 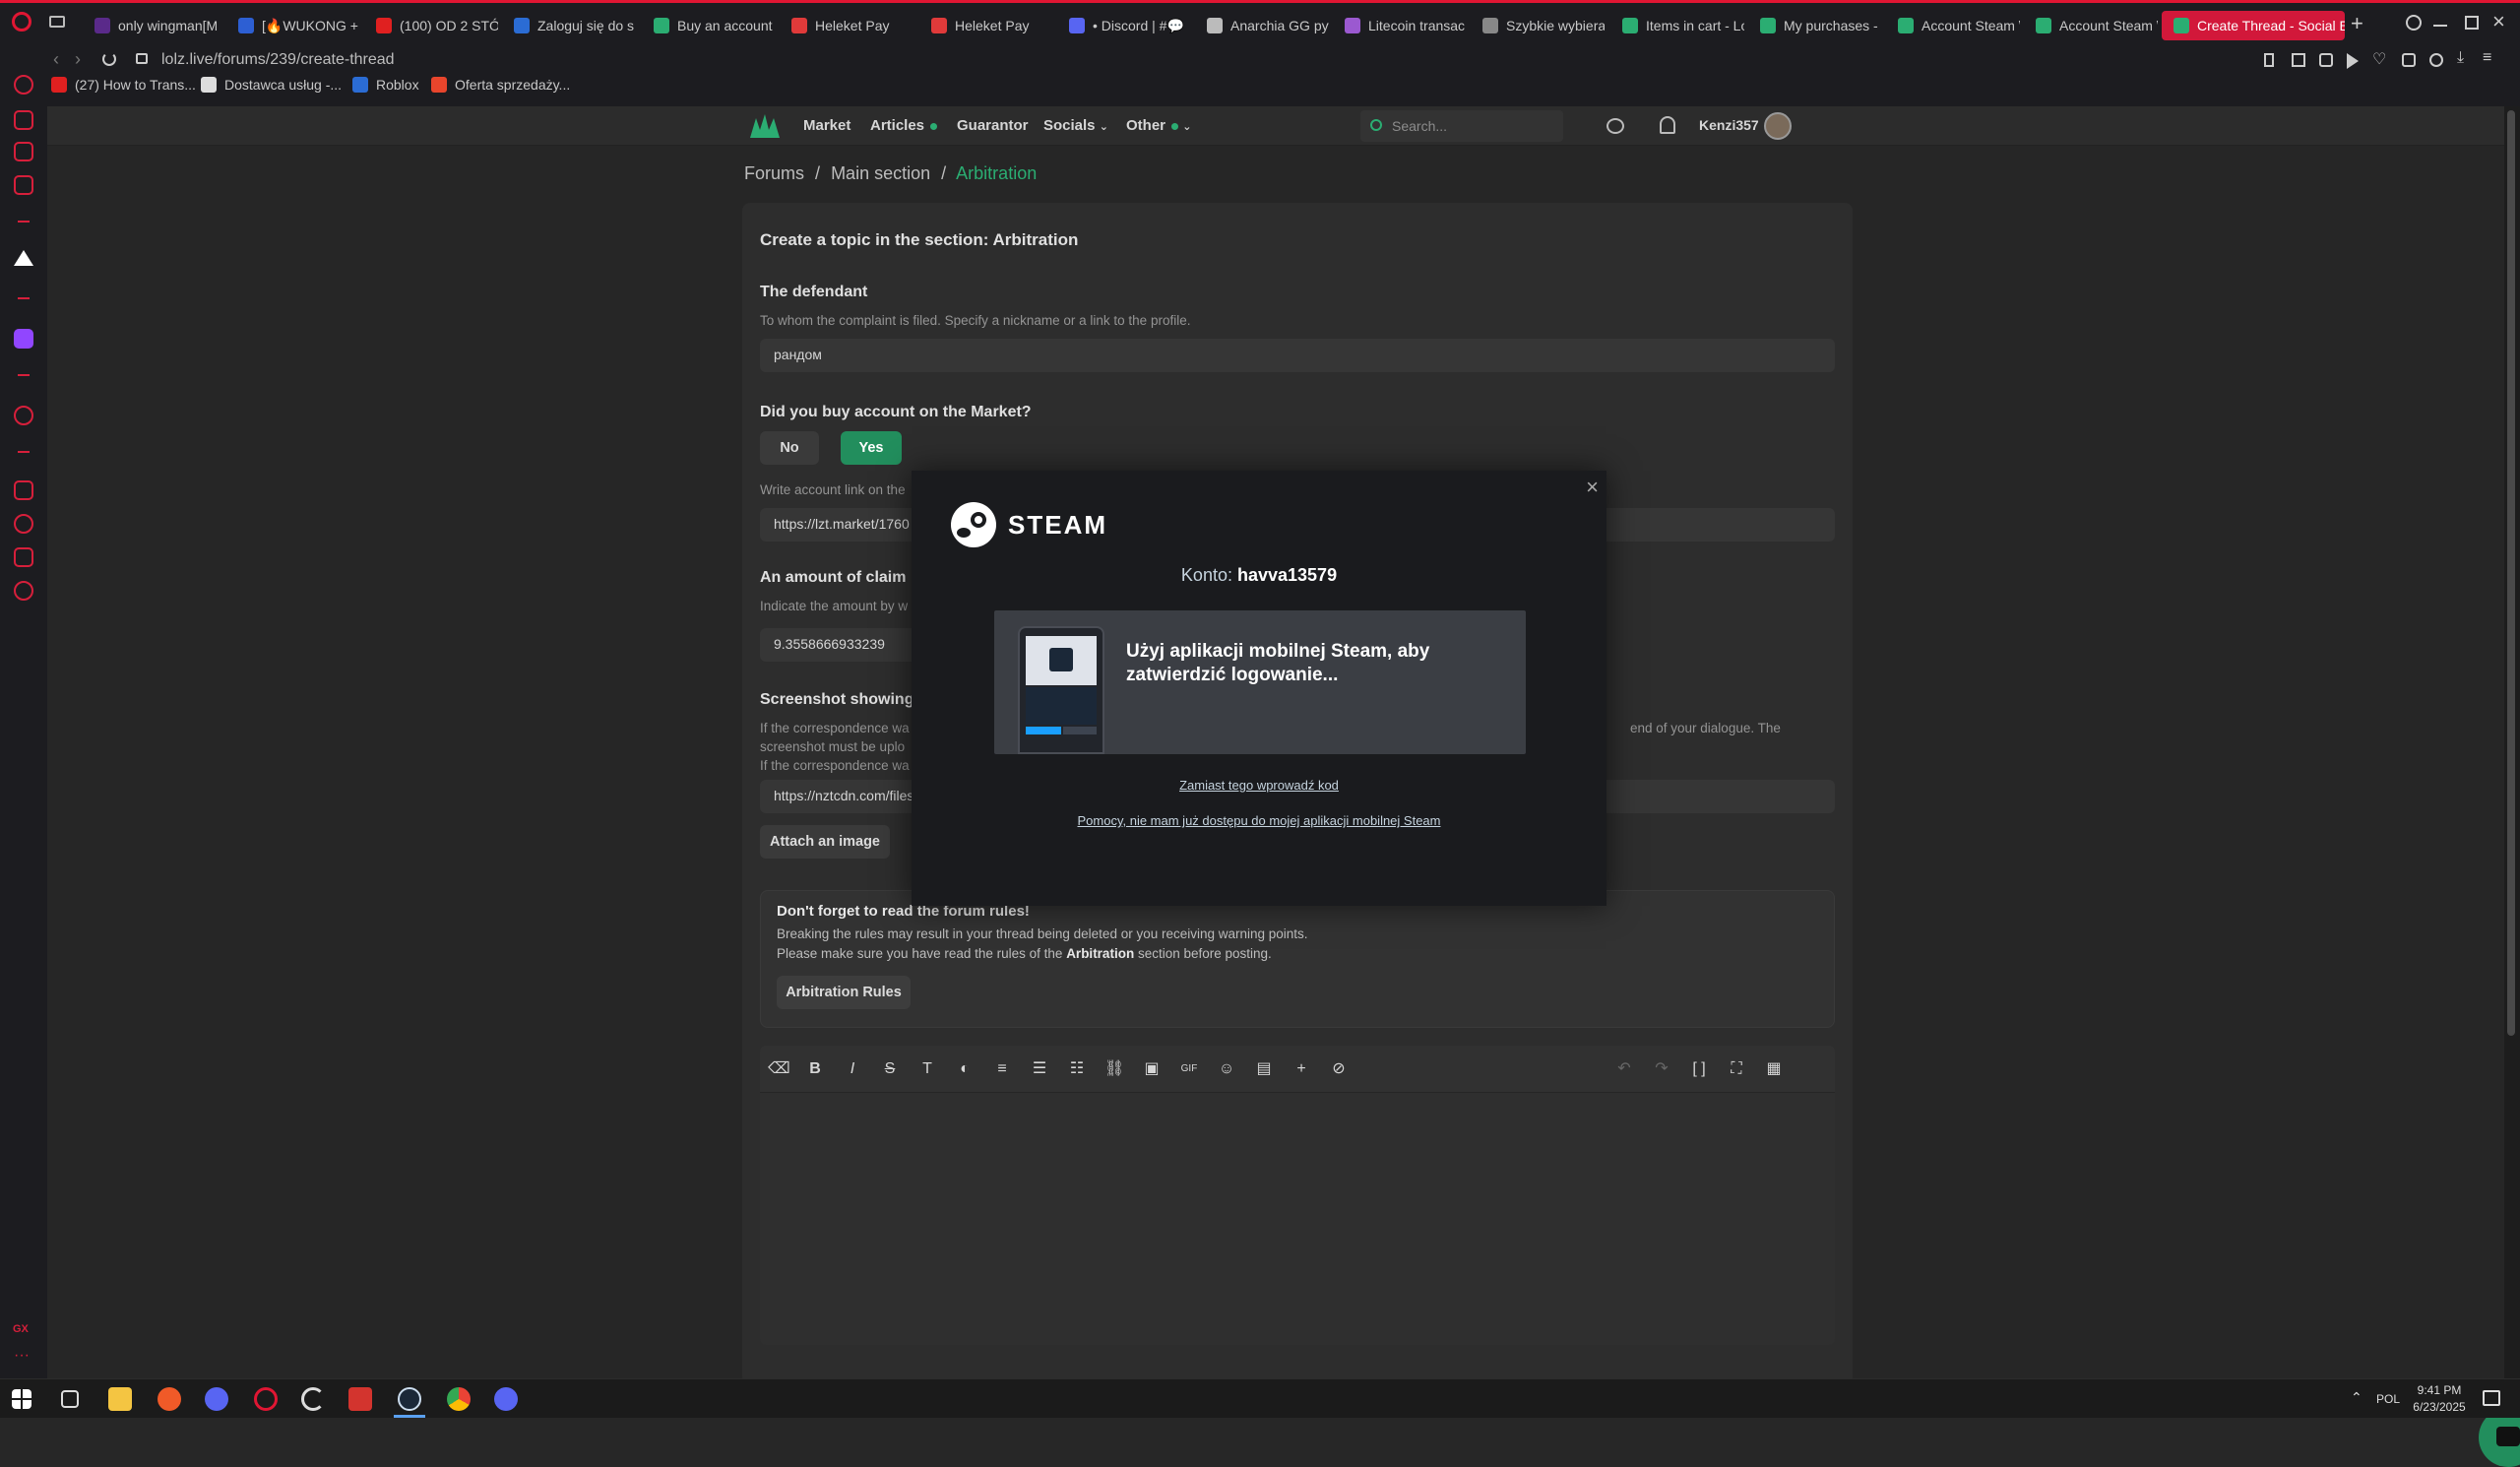 I want to click on browser-tab: Zaloguj się do s, so click(x=569, y=25).